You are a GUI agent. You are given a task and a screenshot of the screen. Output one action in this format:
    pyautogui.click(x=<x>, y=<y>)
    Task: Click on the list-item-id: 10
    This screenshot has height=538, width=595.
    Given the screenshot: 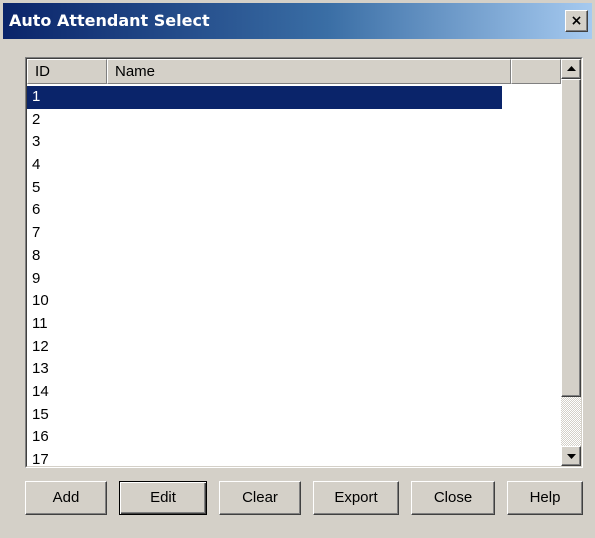 What is the action you would take?
    pyautogui.click(x=40, y=301)
    